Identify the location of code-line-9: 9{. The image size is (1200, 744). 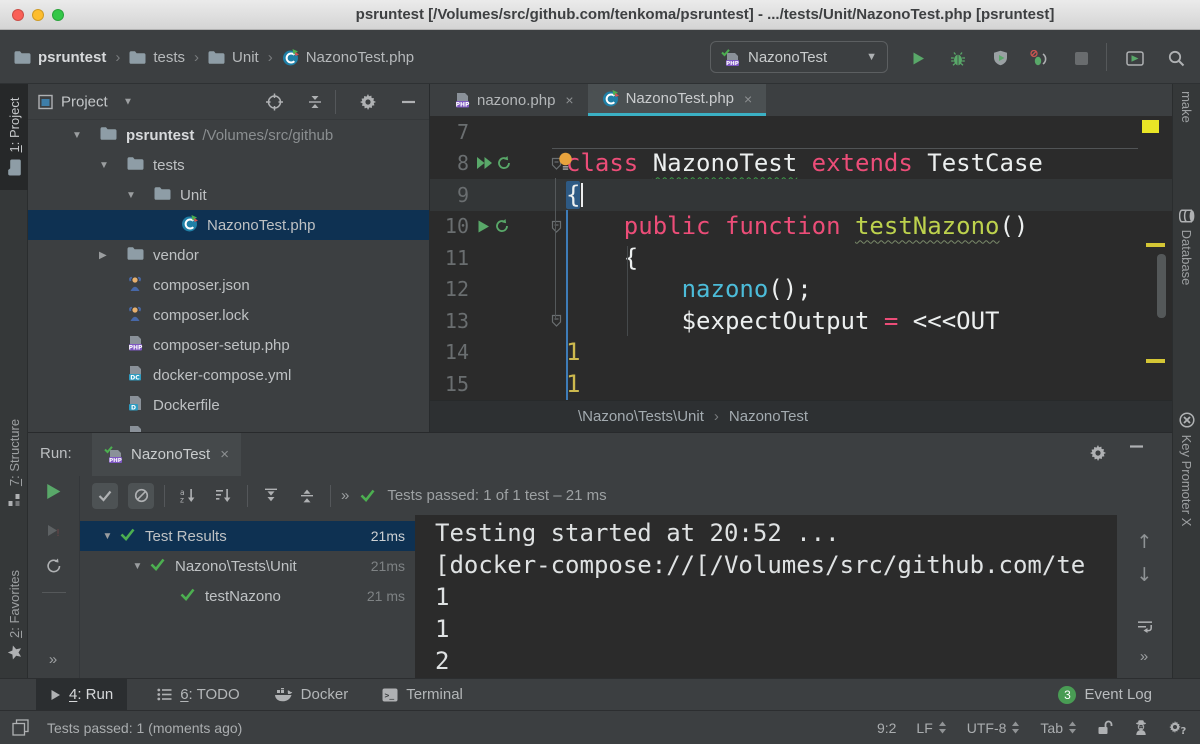
(801, 195).